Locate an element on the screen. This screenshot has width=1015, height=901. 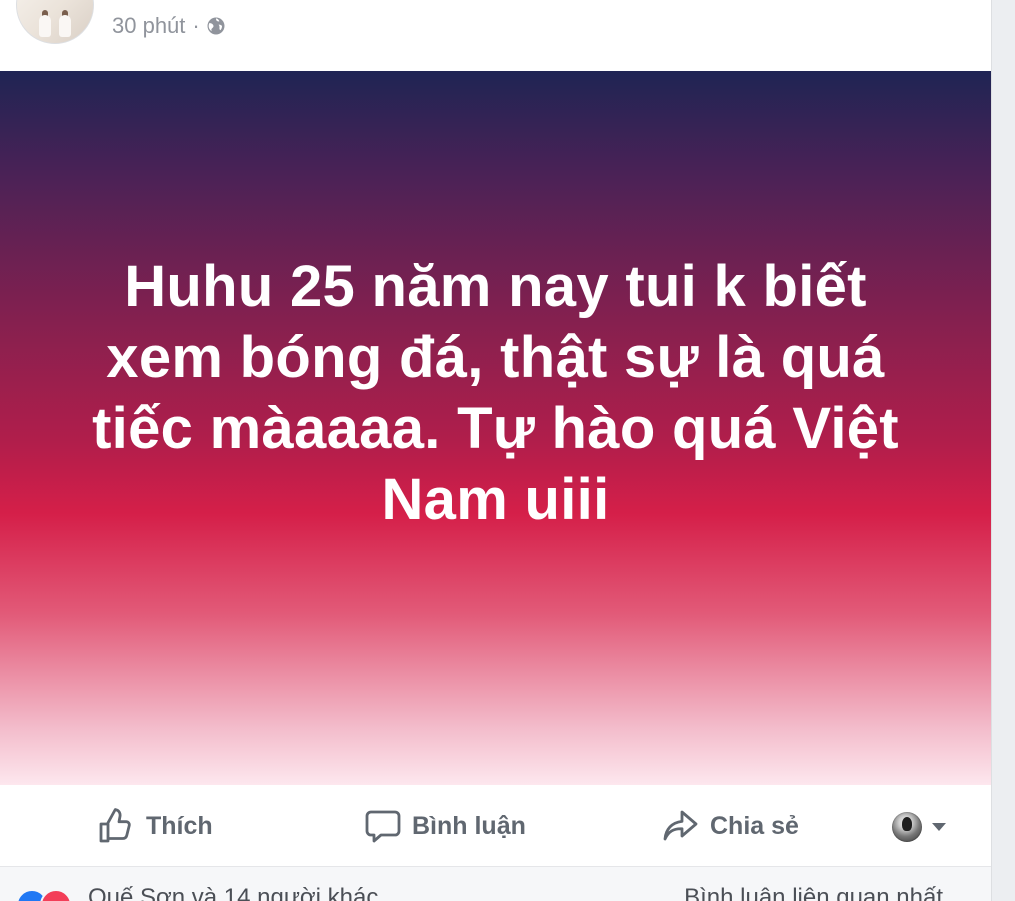
page-scroll-track is located at coordinates (1003, 450).